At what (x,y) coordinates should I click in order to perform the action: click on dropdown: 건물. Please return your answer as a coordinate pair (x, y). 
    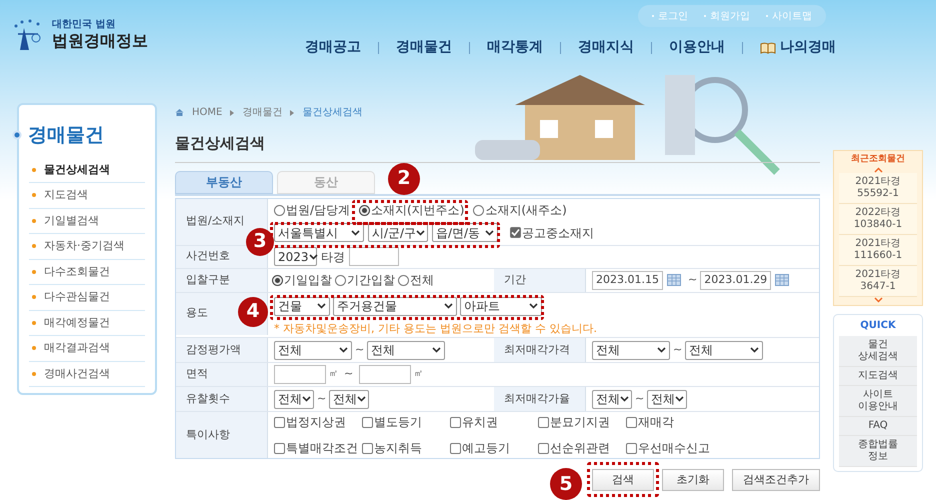
    Looking at the image, I should click on (302, 306).